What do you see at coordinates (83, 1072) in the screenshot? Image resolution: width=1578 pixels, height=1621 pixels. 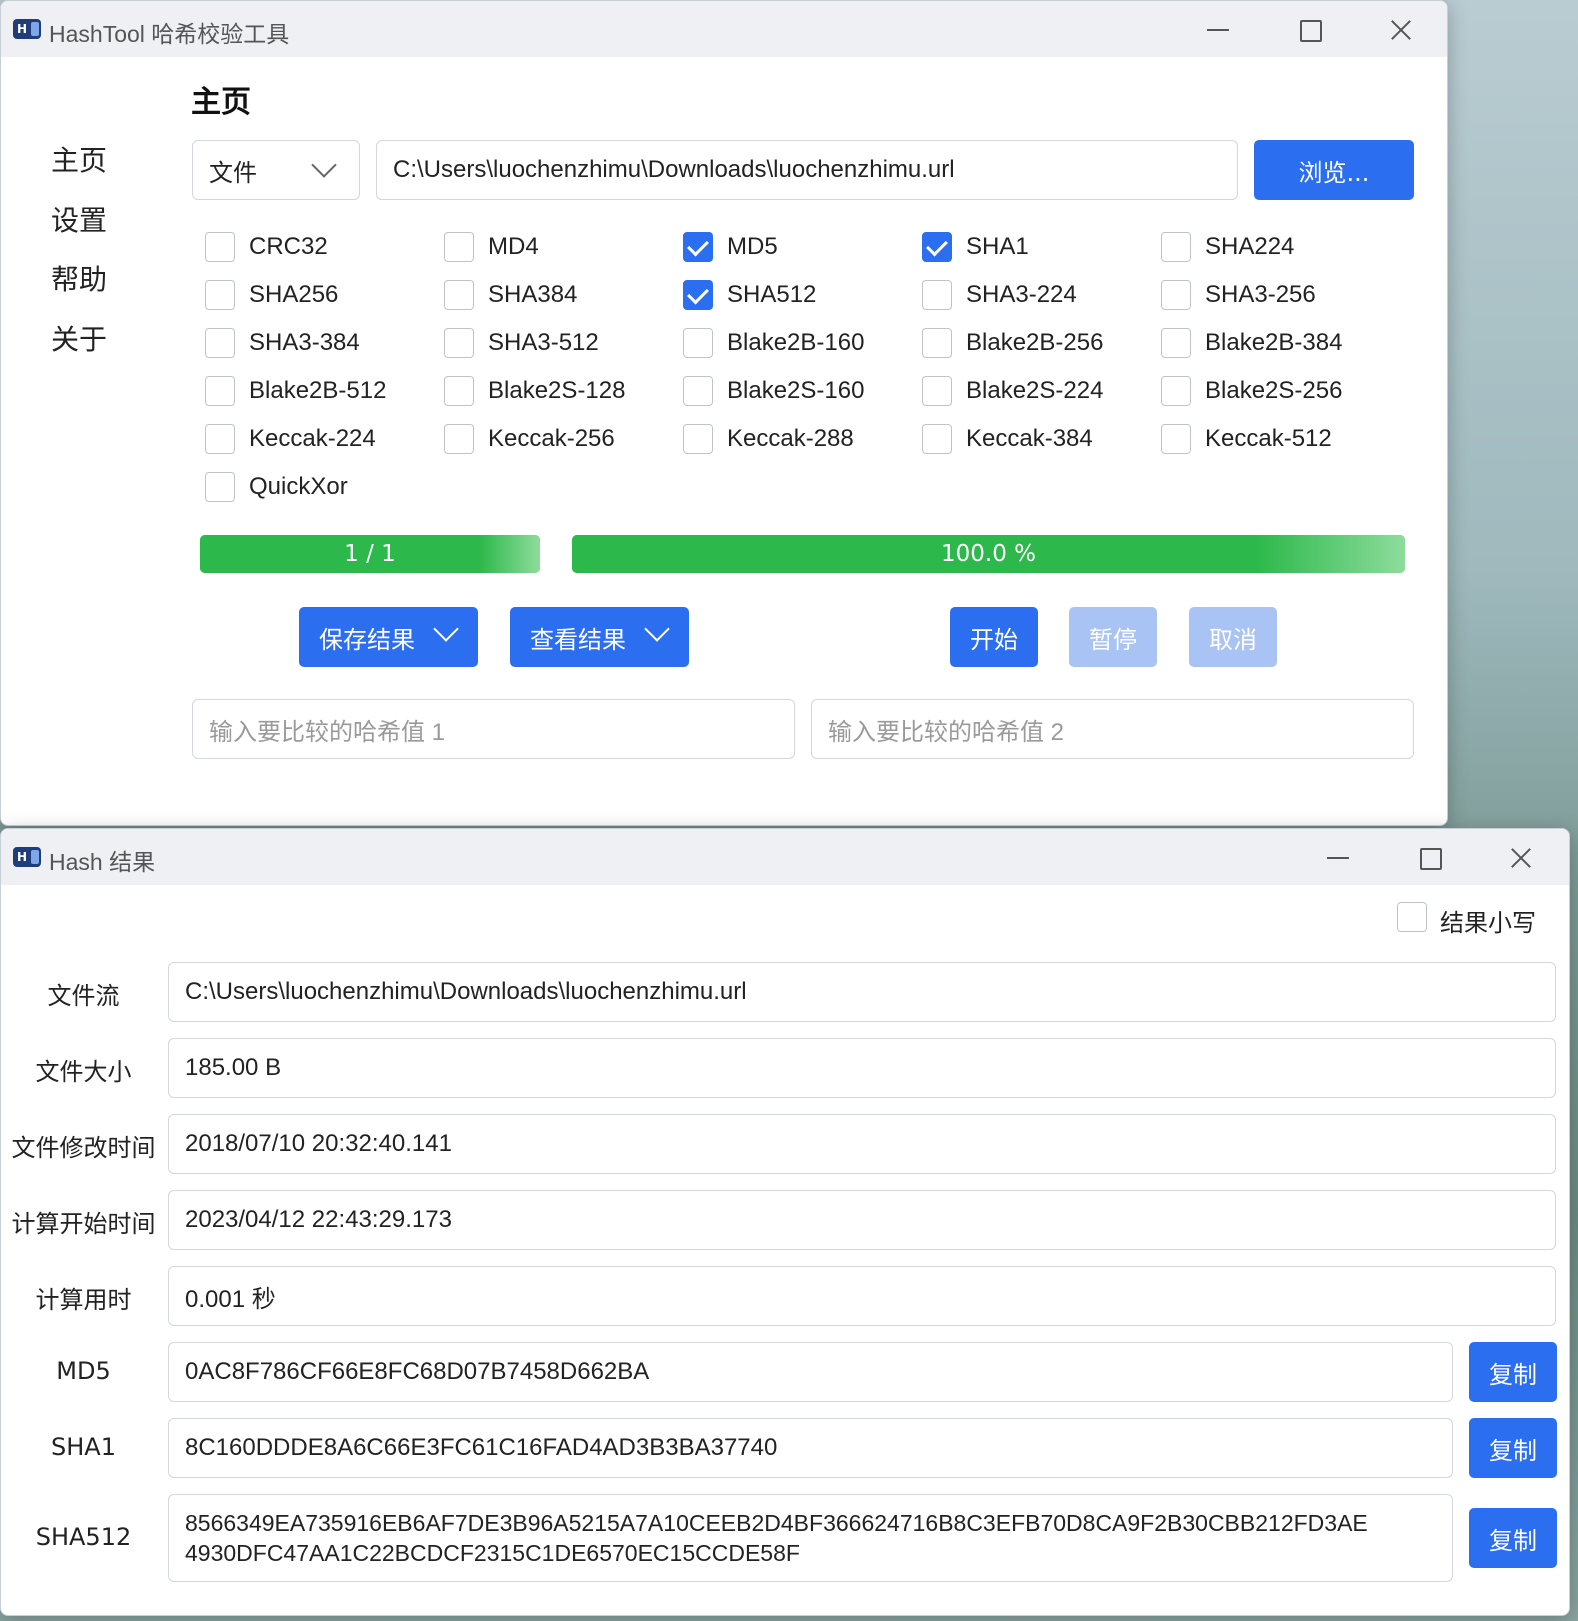 I see `result-label: 文件大小` at bounding box center [83, 1072].